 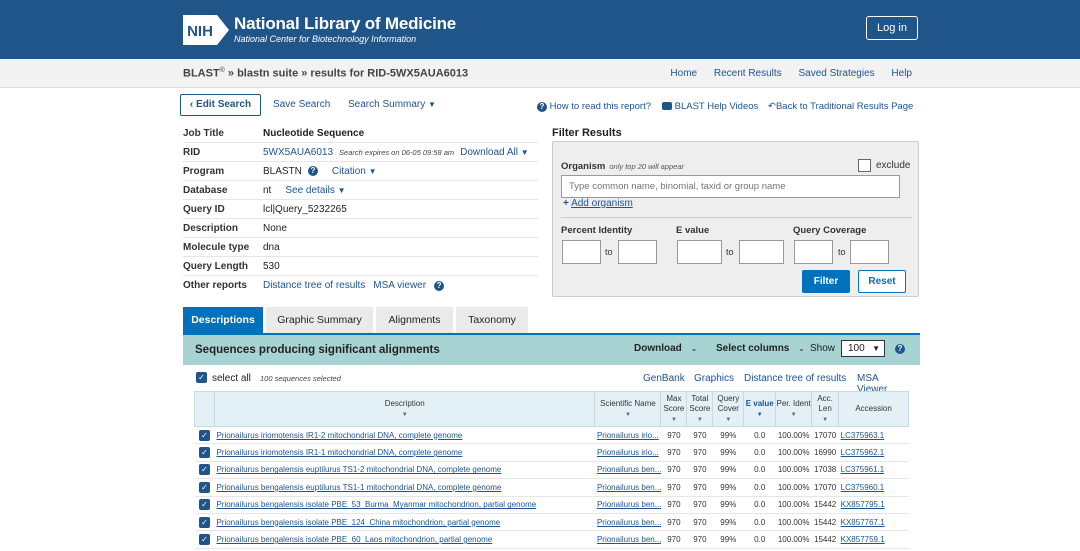 I want to click on accession-link: LC375963.1, so click(x=863, y=435).